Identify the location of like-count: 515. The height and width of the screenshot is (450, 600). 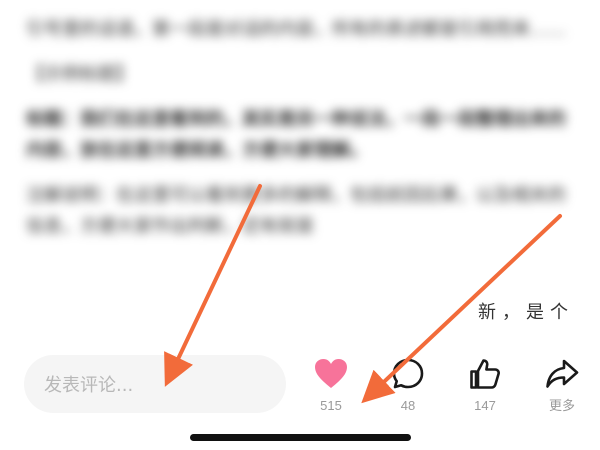
(331, 405).